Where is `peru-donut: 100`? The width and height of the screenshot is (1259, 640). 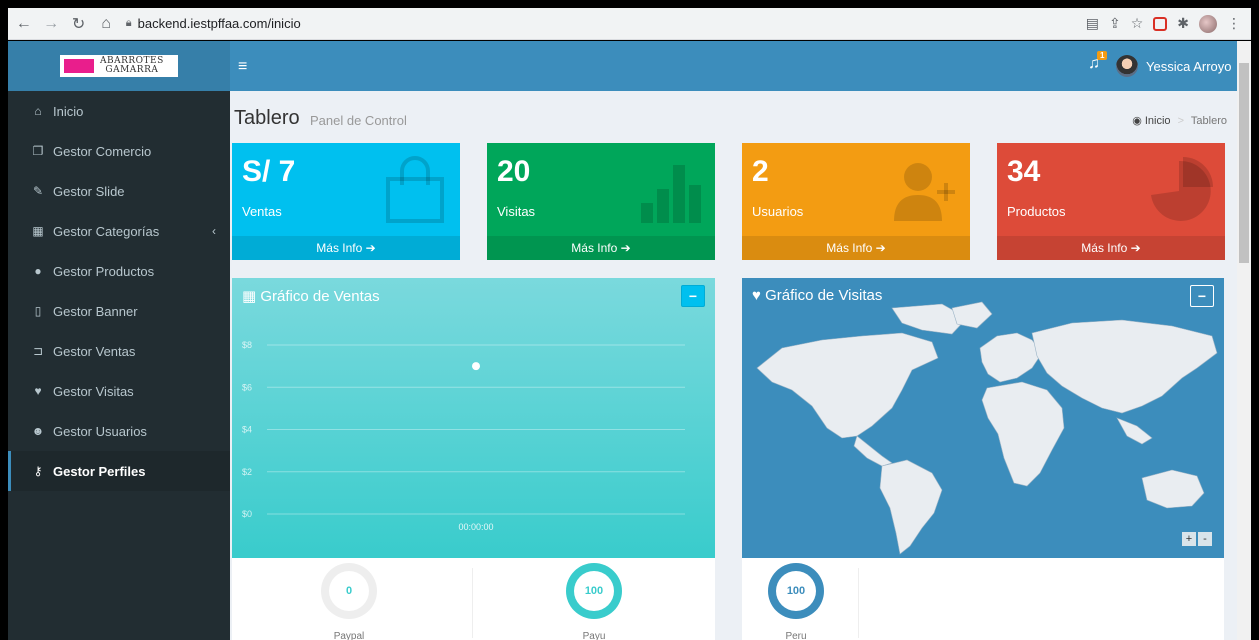 peru-donut: 100 is located at coordinates (796, 591).